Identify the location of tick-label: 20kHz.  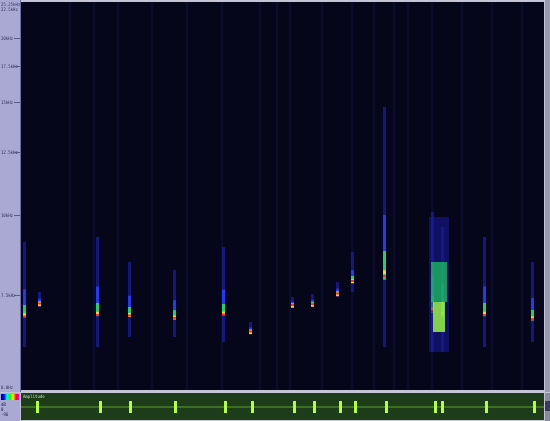
(7, 38).